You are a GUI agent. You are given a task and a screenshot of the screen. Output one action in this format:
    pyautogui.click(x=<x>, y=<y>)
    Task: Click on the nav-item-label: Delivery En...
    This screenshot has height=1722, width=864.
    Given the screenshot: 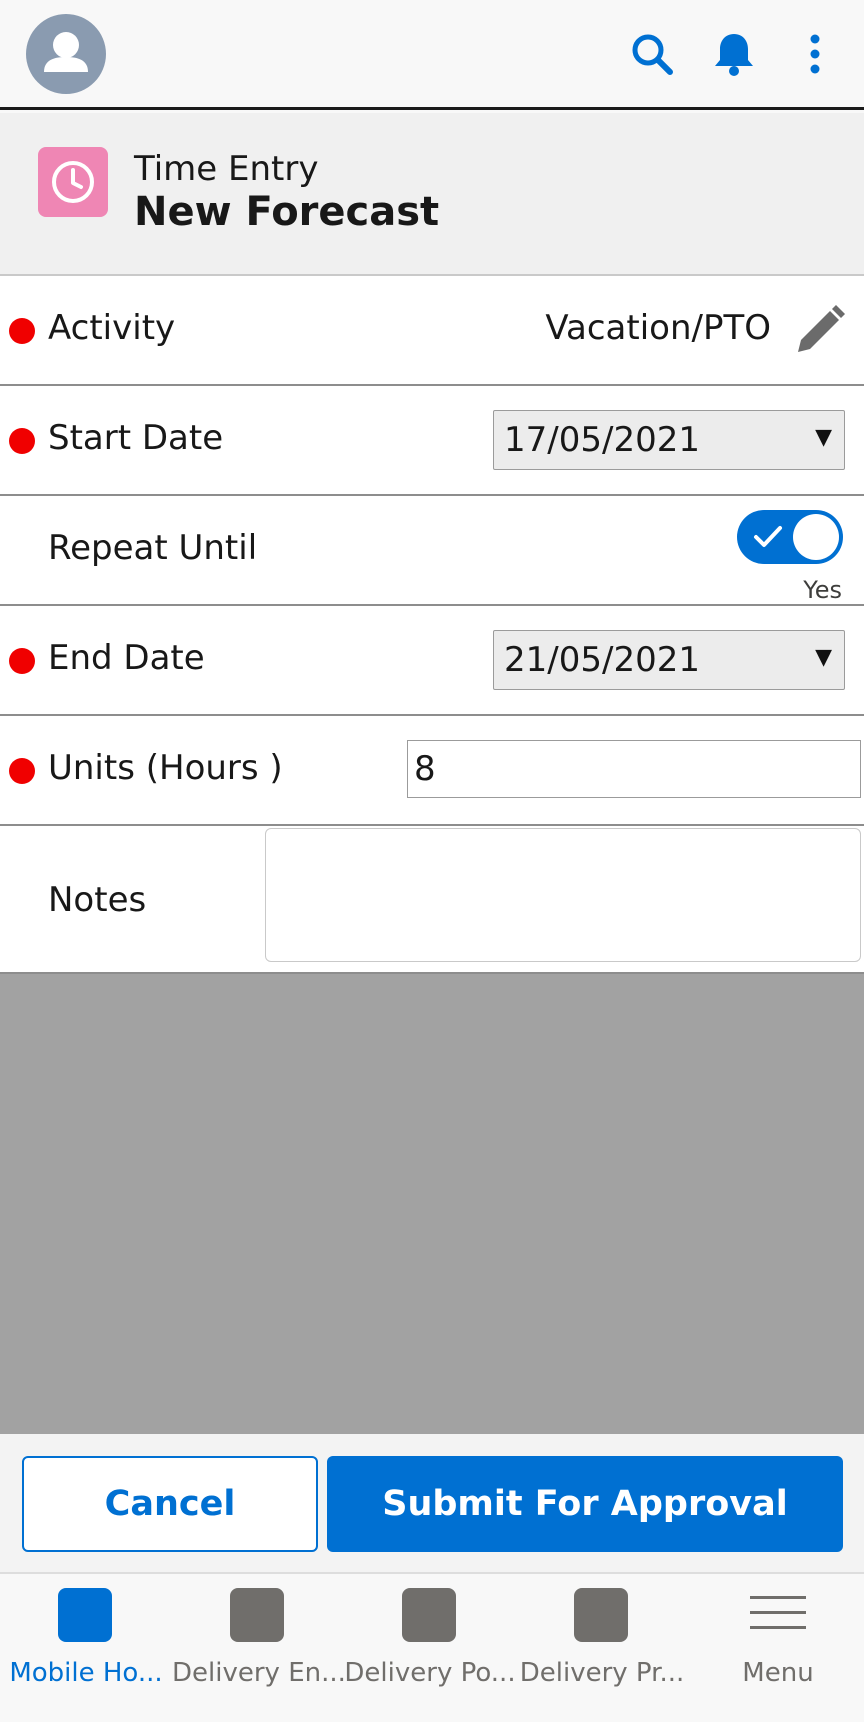 What is the action you would take?
    pyautogui.click(x=258, y=1673)
    